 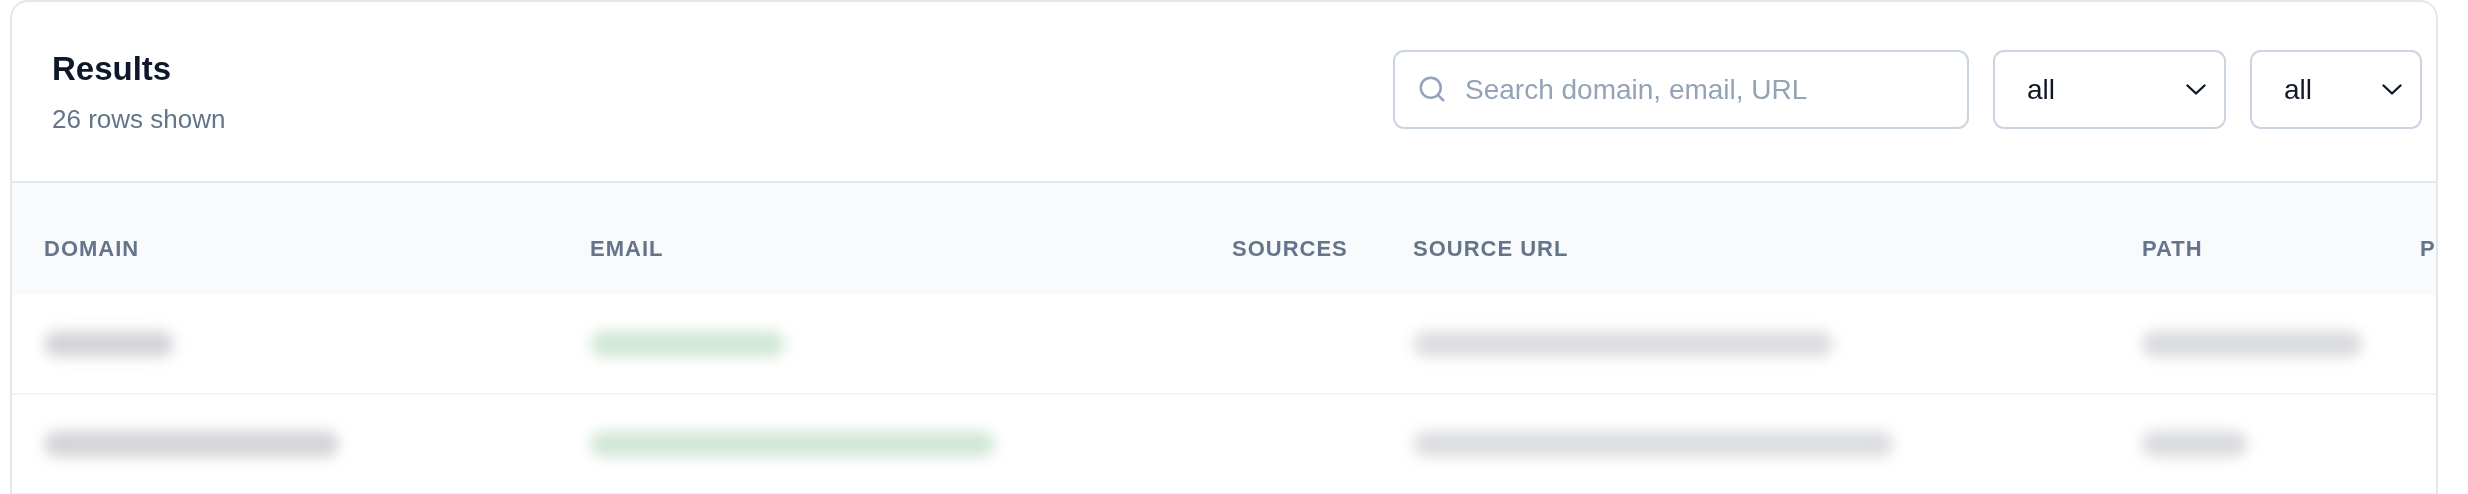 I want to click on column-header: DOMAIN, so click(x=92, y=249).